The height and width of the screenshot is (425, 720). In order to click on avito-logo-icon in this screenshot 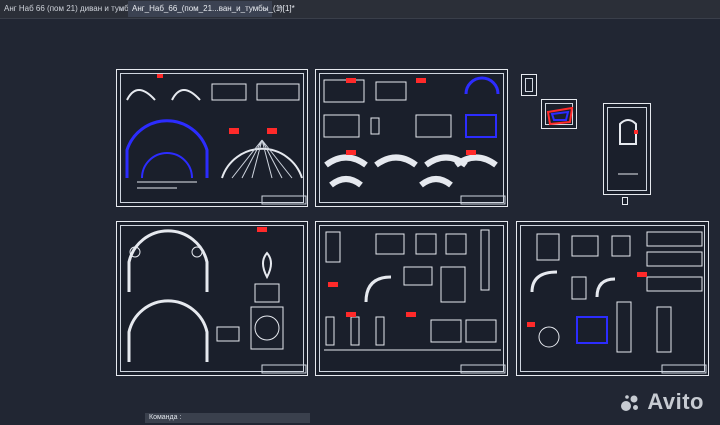, I will do `click(630, 403)`.